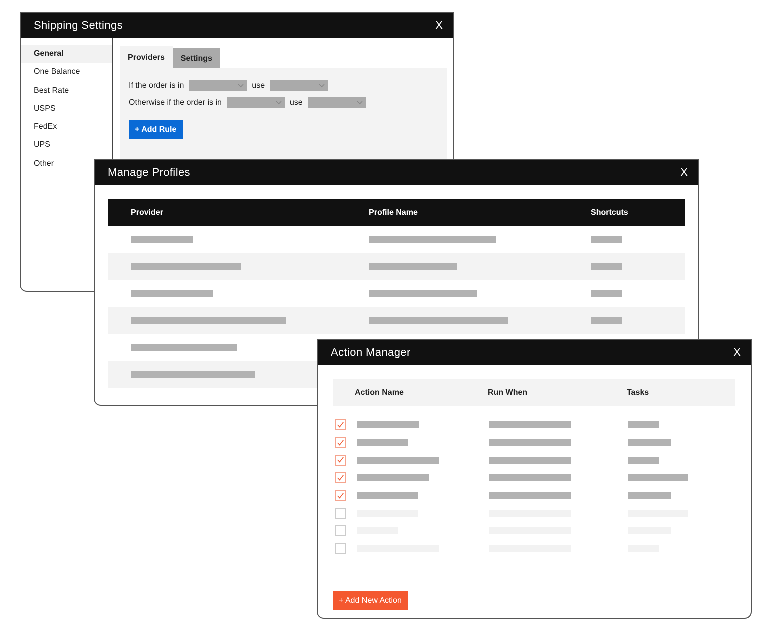  I want to click on window-title: Shipping Settings, so click(79, 26).